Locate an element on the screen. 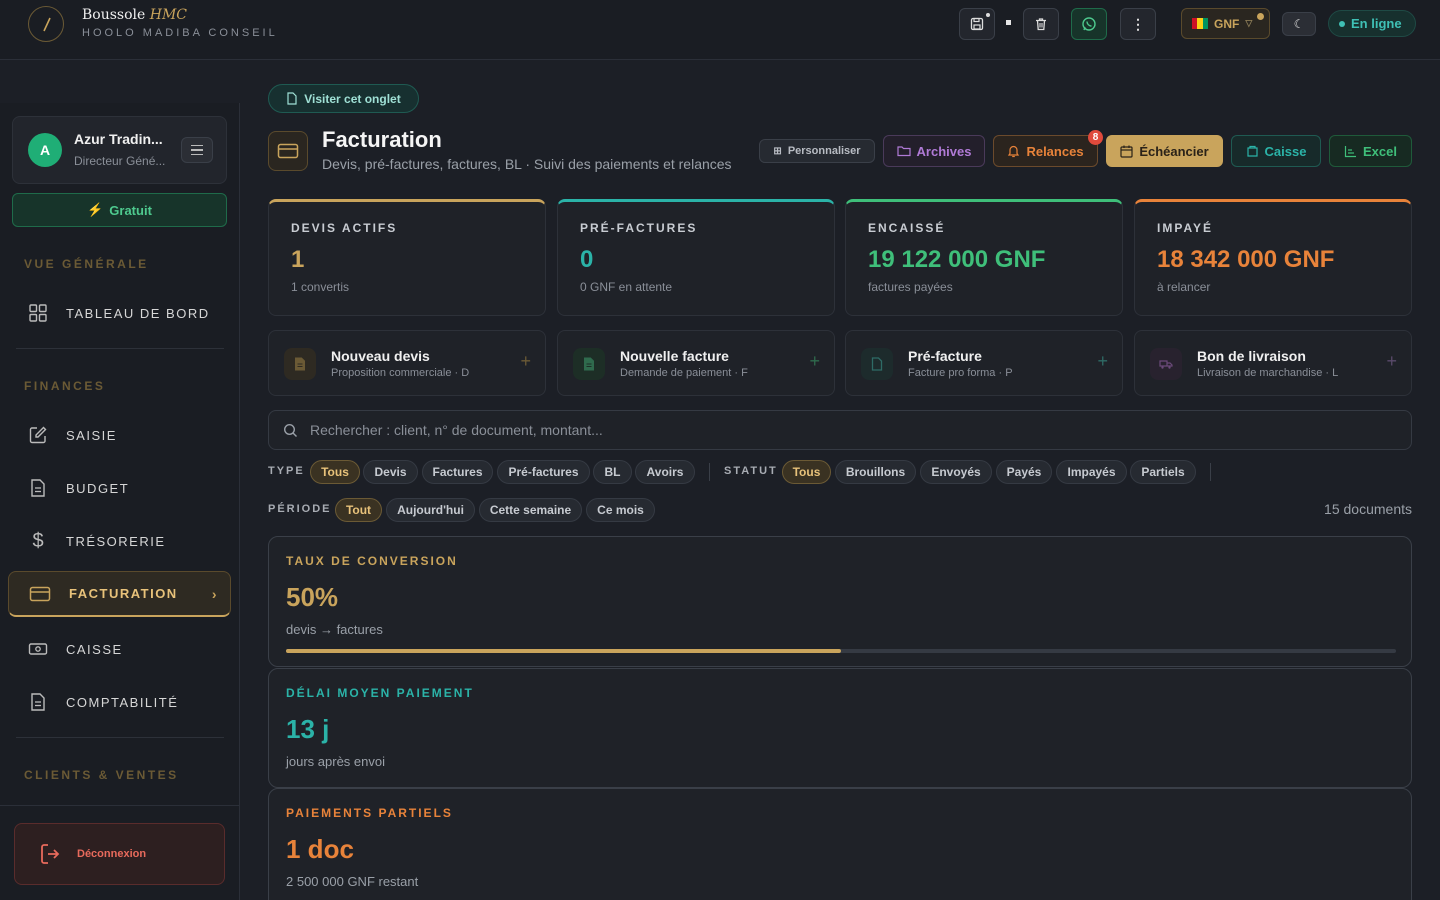  currency-label: GNF is located at coordinates (1227, 23).